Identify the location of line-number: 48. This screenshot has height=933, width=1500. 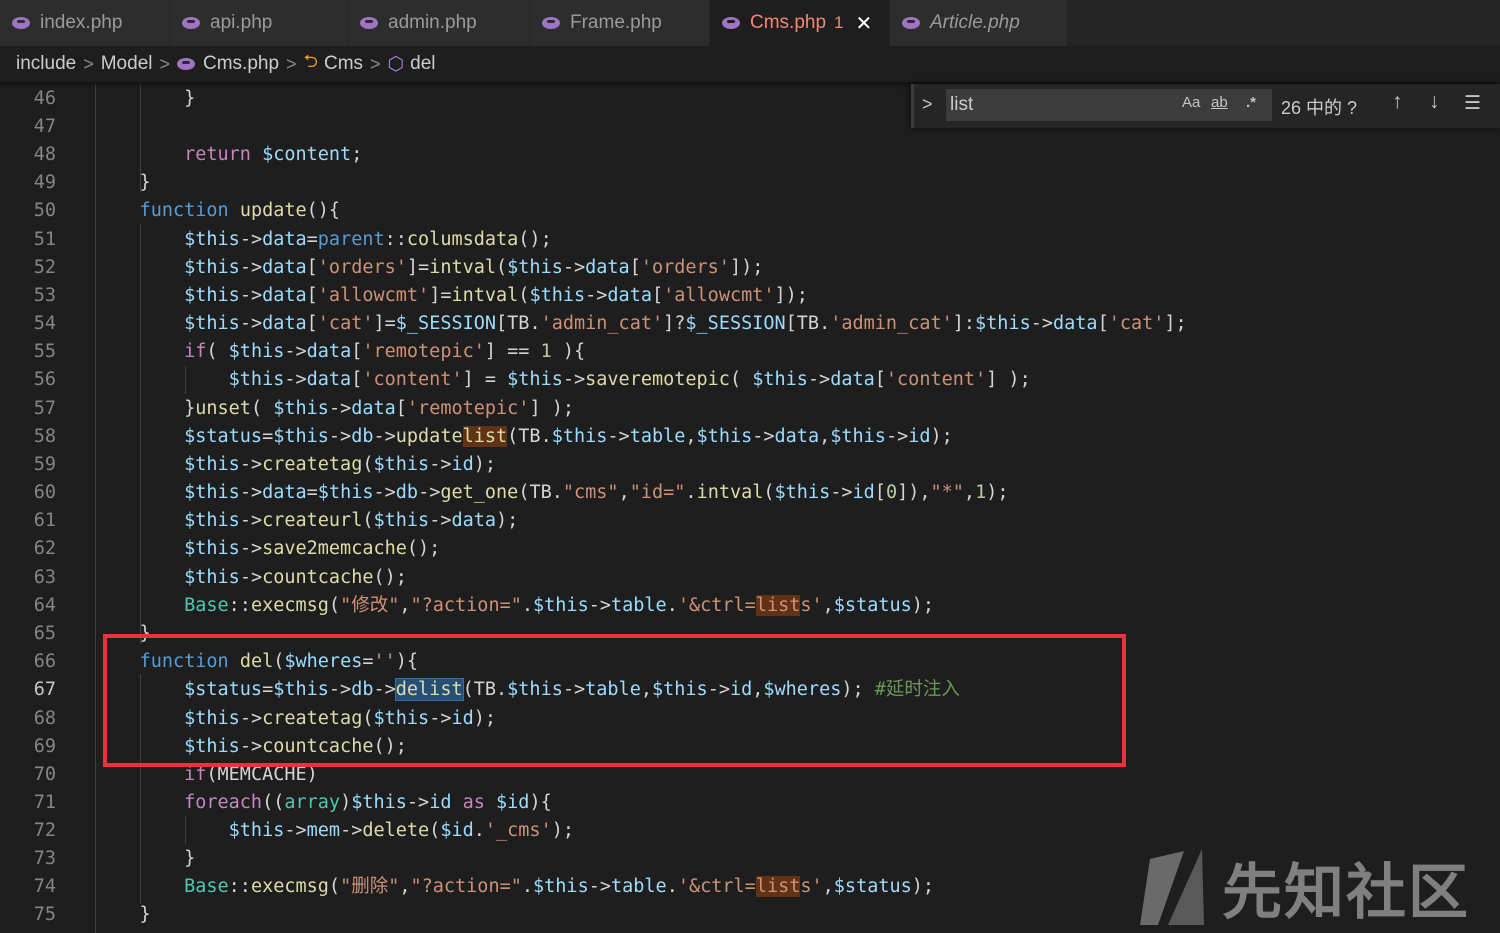
(44, 154).